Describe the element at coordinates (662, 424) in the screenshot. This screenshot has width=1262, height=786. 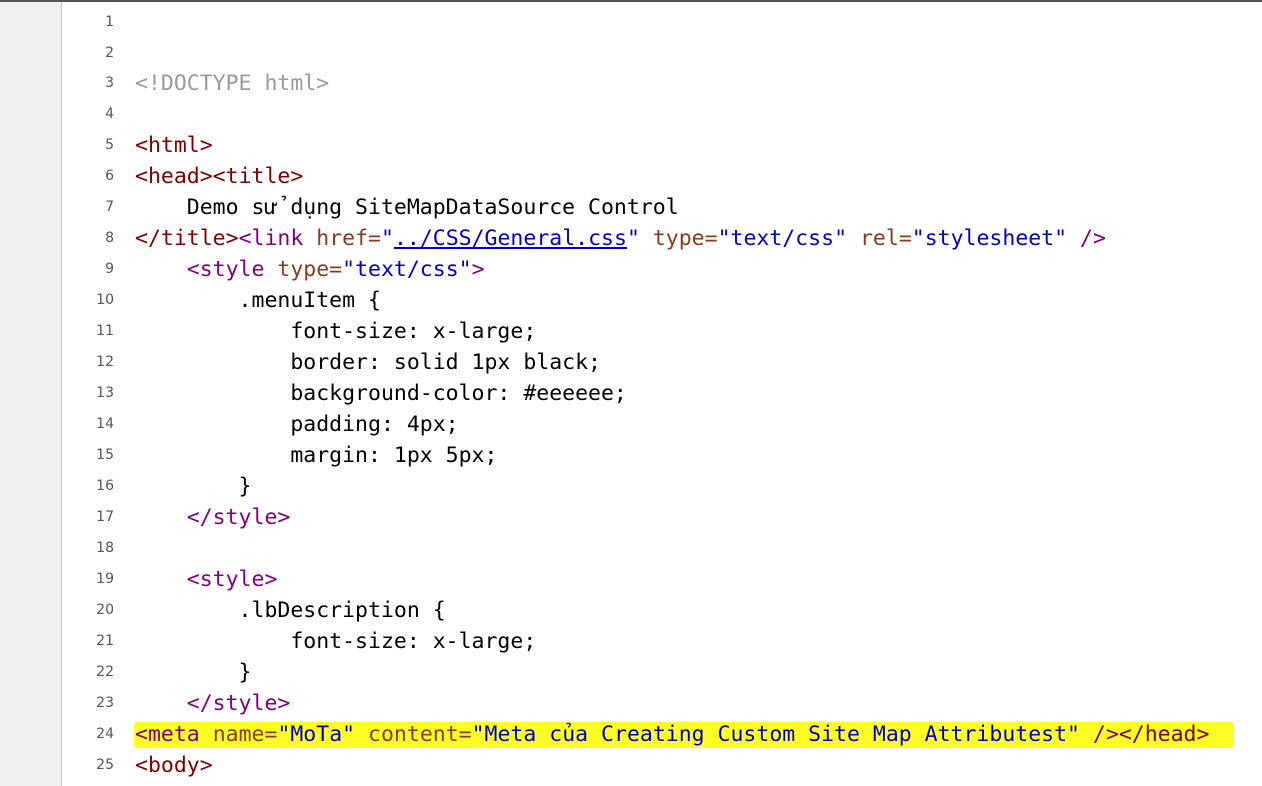
I see `code-line-14: 14 padding: 4px;` at that location.